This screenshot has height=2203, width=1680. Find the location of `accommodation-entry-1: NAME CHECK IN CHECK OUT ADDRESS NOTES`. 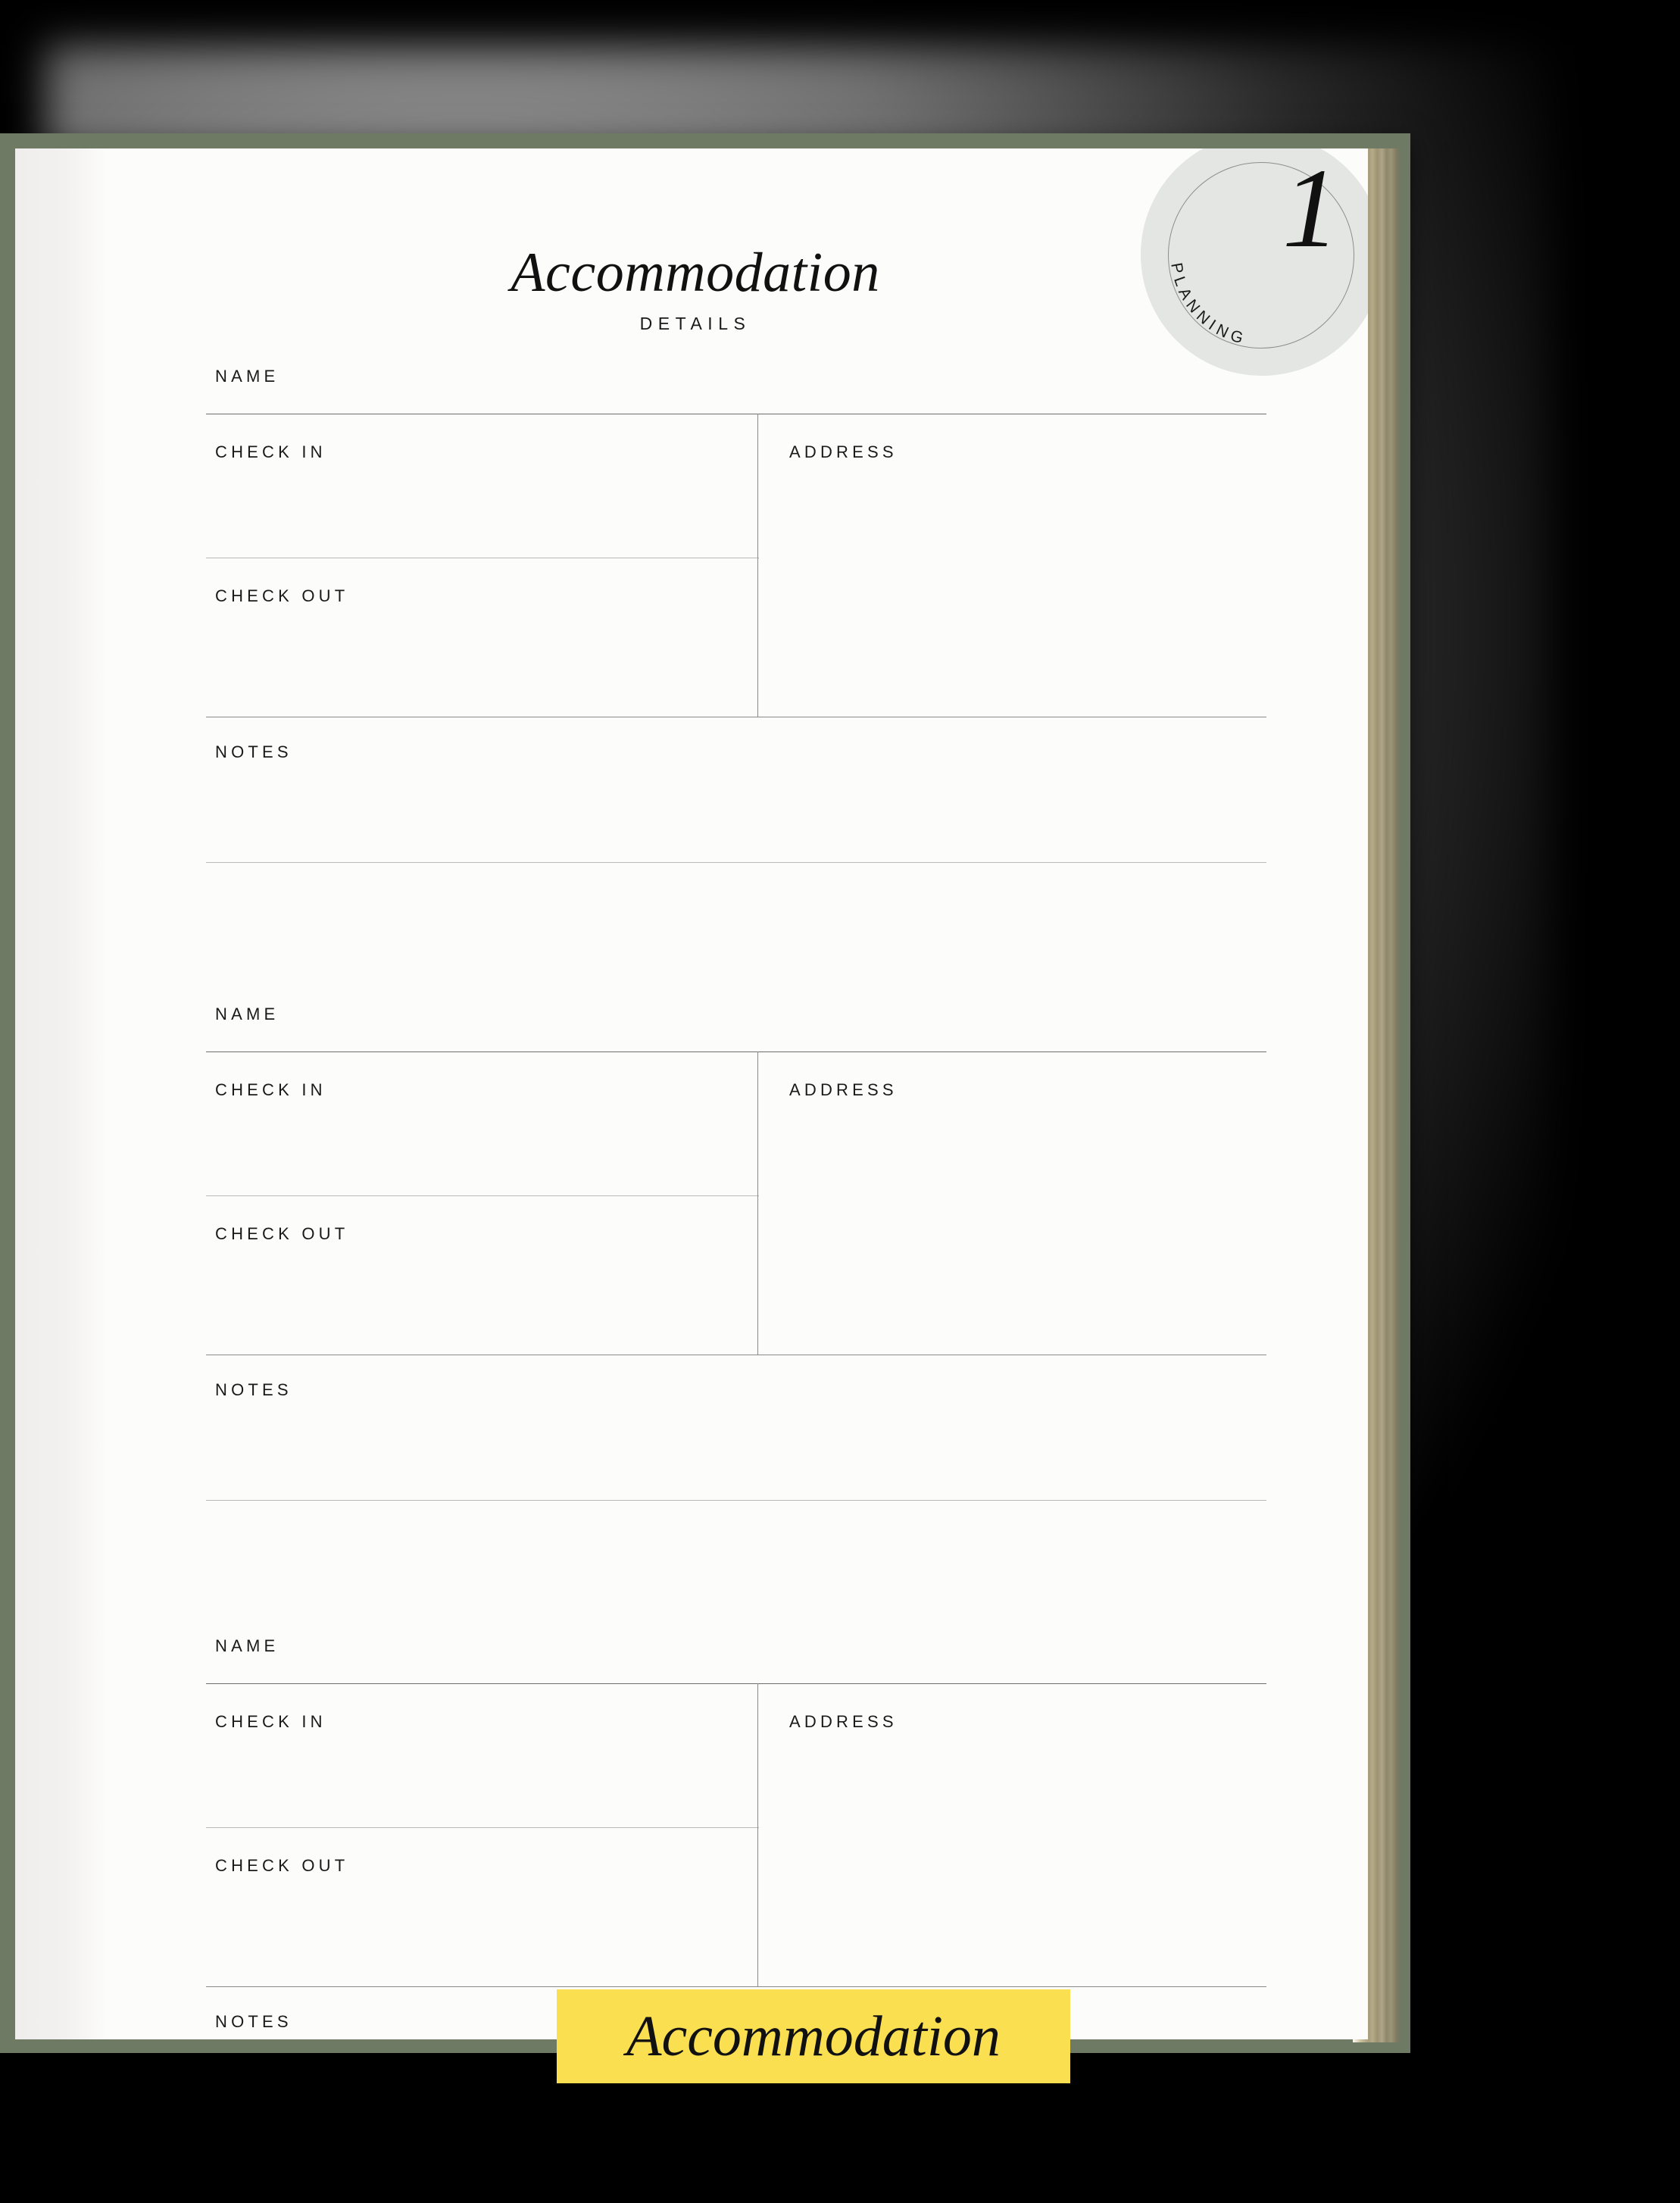

accommodation-entry-1: NAME CHECK IN CHECK OUT ADDRESS NOTES is located at coordinates (736, 615).